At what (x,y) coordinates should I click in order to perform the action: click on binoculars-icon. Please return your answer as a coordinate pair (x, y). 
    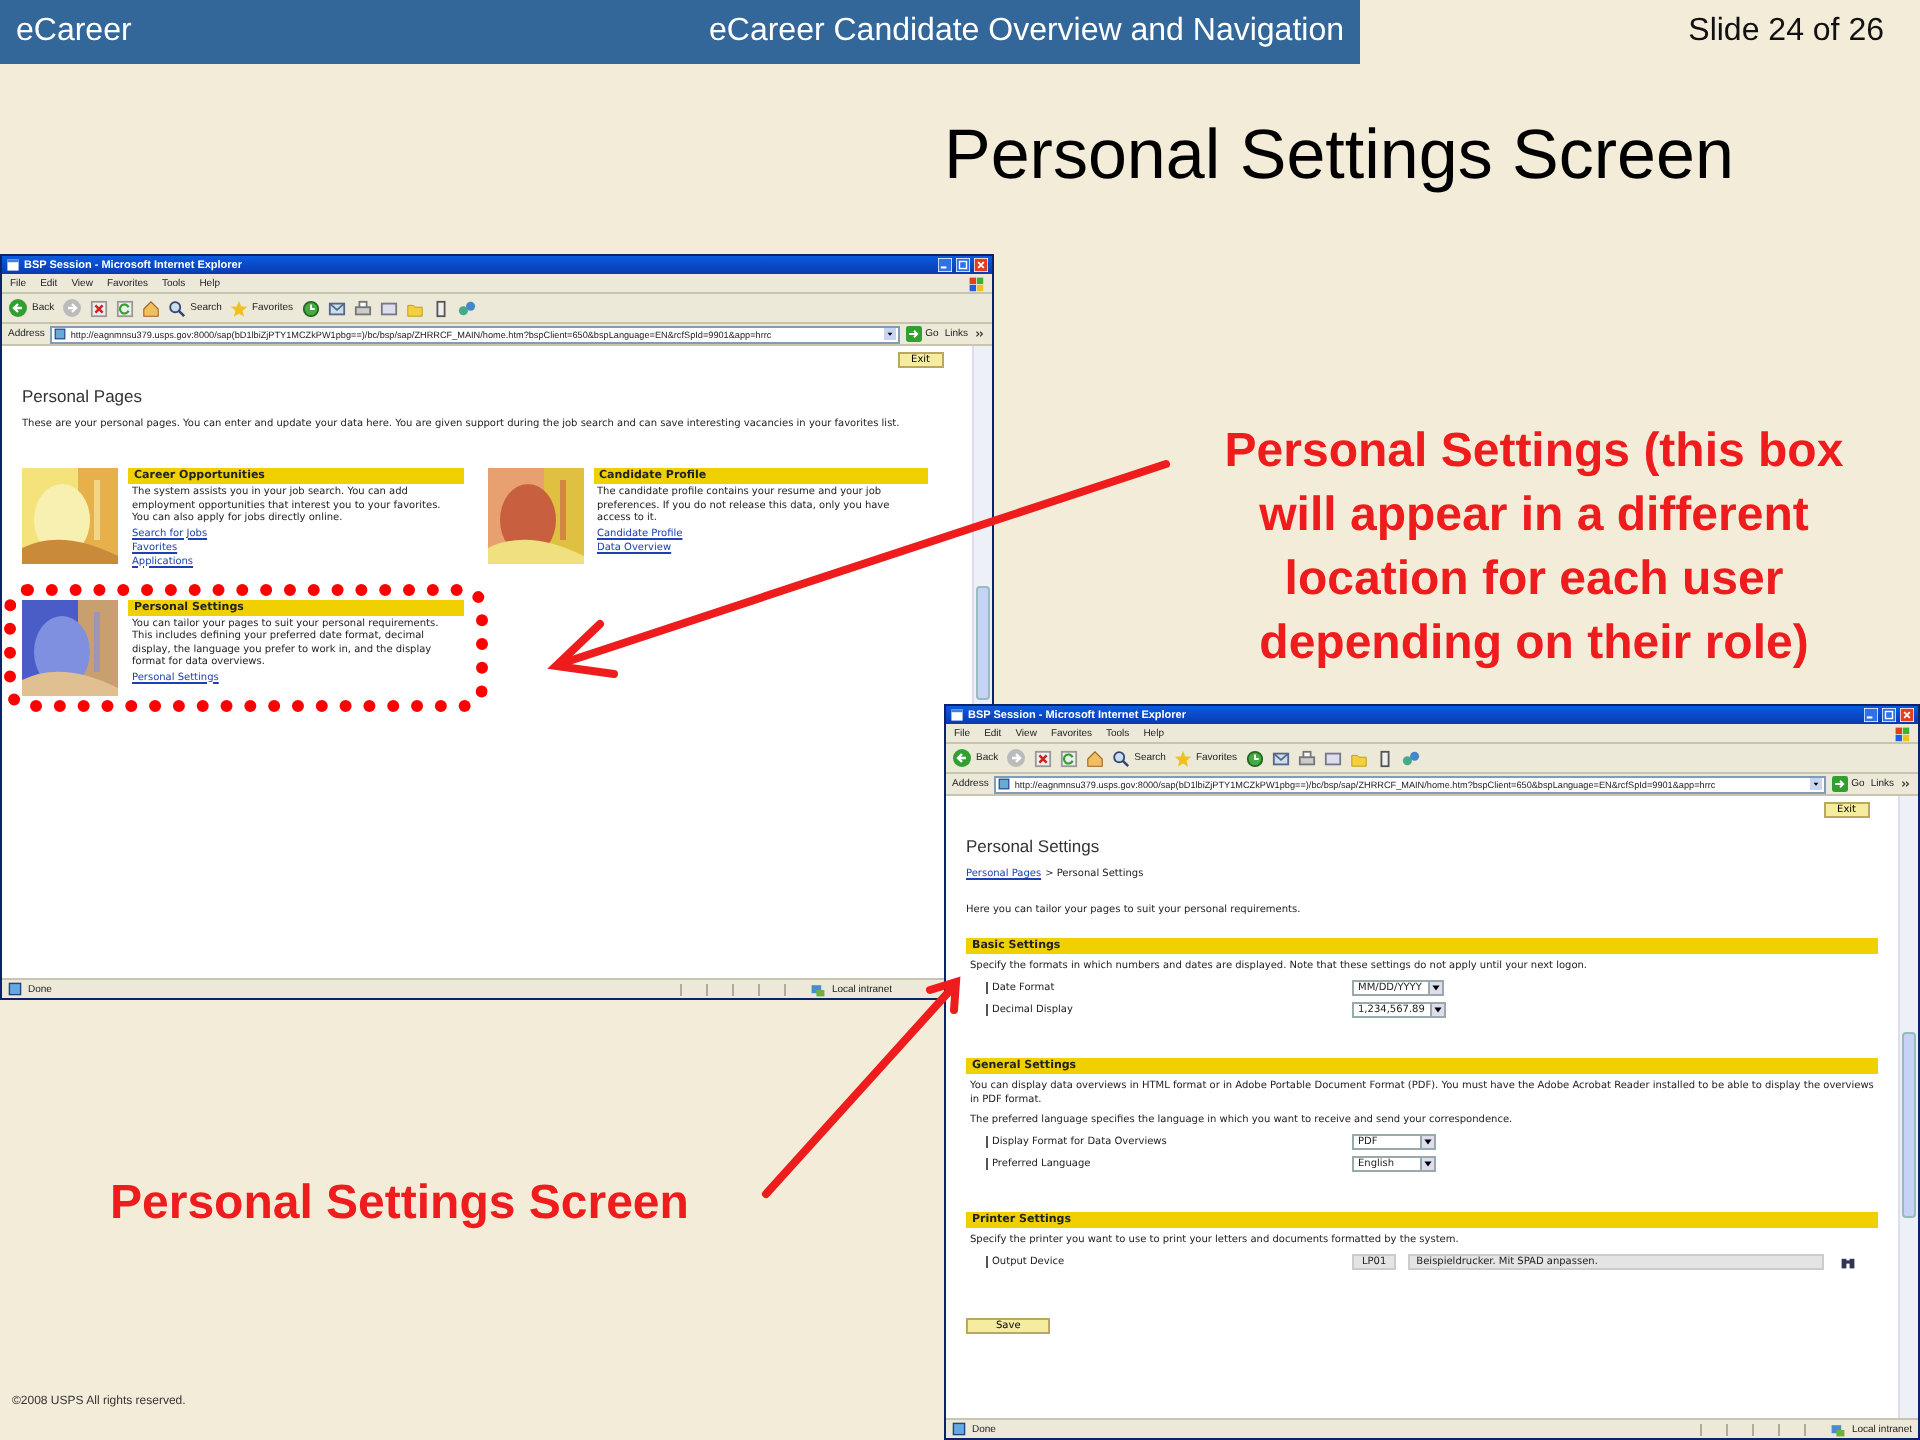
    Looking at the image, I should click on (1848, 1262).